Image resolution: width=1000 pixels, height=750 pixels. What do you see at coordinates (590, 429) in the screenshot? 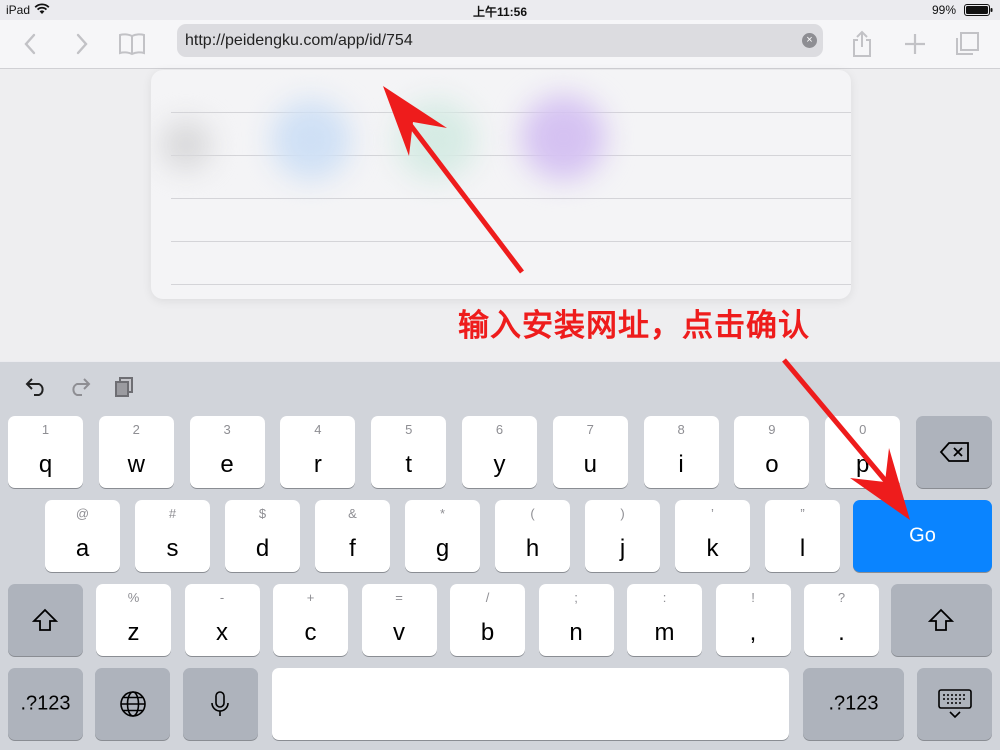
I see `key-secondary-label: 7` at bounding box center [590, 429].